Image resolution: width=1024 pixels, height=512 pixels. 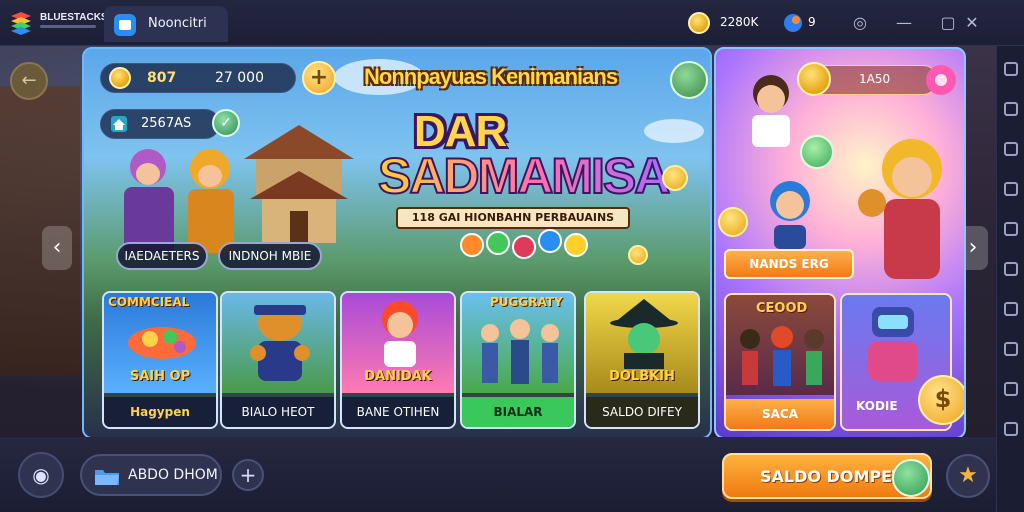 What do you see at coordinates (119, 124) in the screenshot?
I see `house-icon` at bounding box center [119, 124].